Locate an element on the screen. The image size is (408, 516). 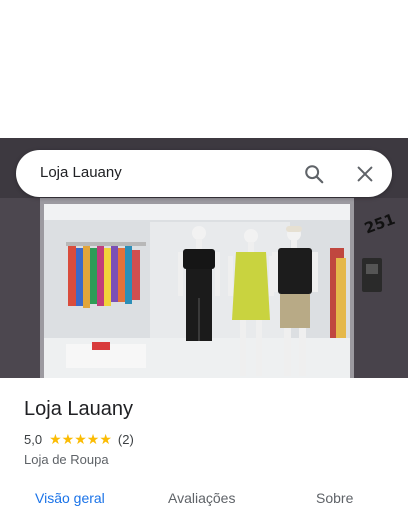
star-rating: ★ ★ ★ ★ ★ is located at coordinates (80, 439).